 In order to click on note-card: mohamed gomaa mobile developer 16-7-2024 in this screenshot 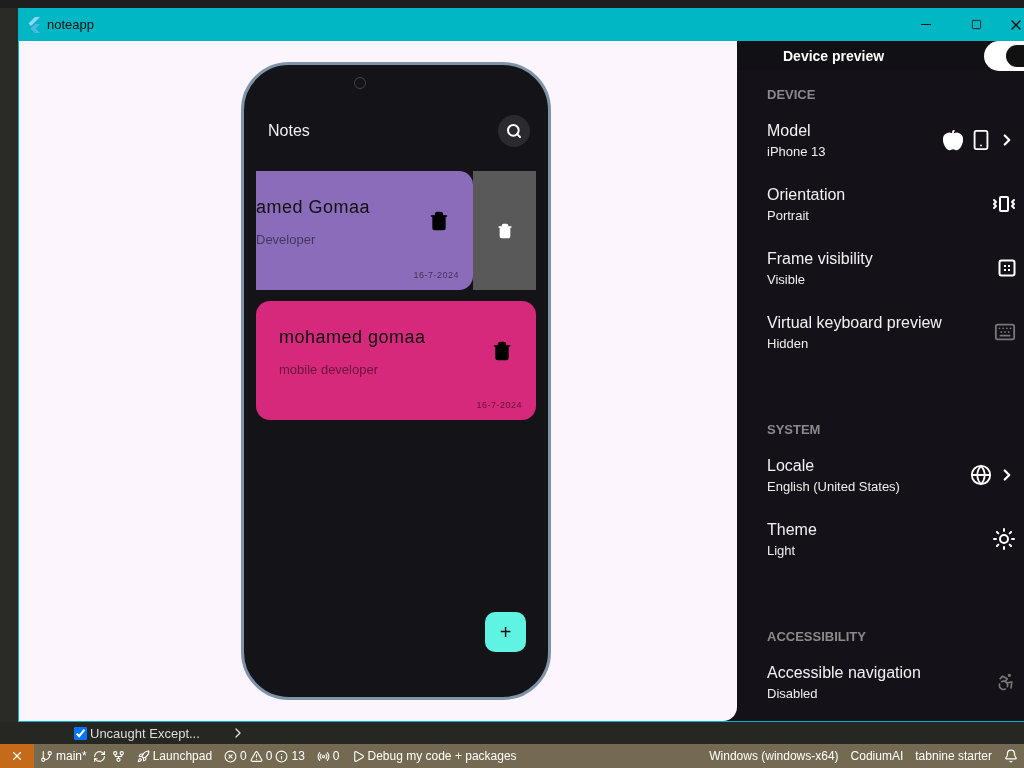, I will do `click(396, 360)`.